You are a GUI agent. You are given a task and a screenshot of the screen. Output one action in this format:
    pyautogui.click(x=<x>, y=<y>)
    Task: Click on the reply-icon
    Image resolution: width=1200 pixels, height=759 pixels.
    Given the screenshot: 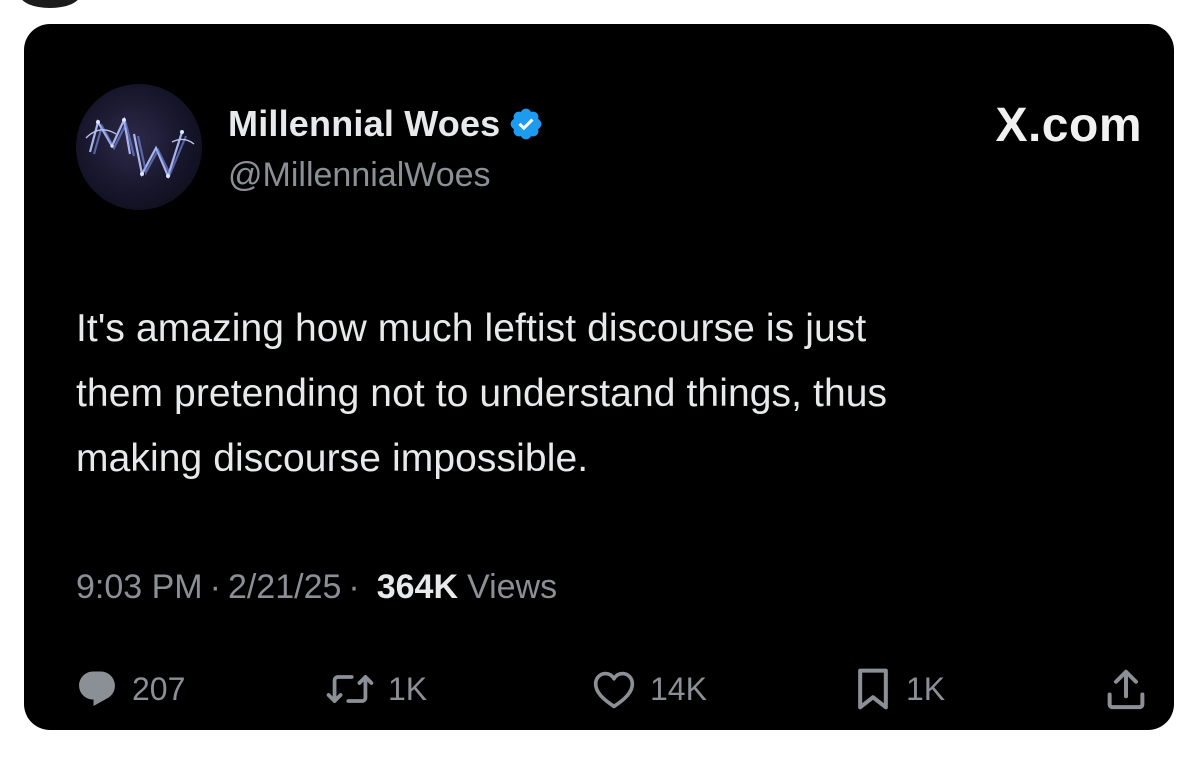 What is the action you would take?
    pyautogui.click(x=97, y=688)
    